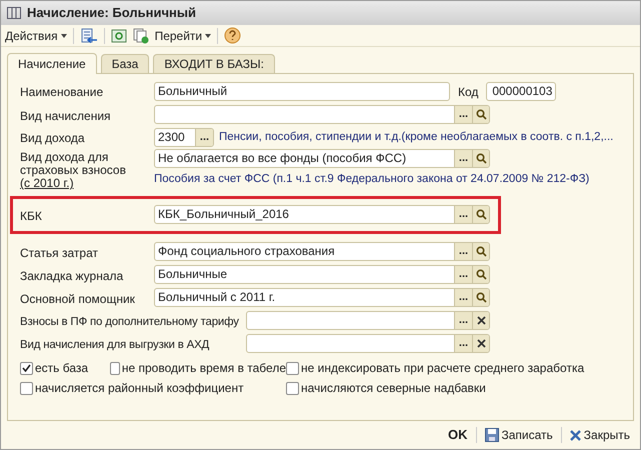  I want to click on code-label: Код, so click(468, 92).